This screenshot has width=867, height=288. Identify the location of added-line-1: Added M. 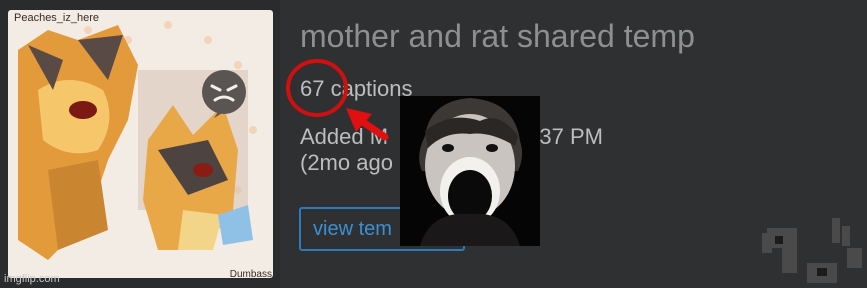
(344, 136).